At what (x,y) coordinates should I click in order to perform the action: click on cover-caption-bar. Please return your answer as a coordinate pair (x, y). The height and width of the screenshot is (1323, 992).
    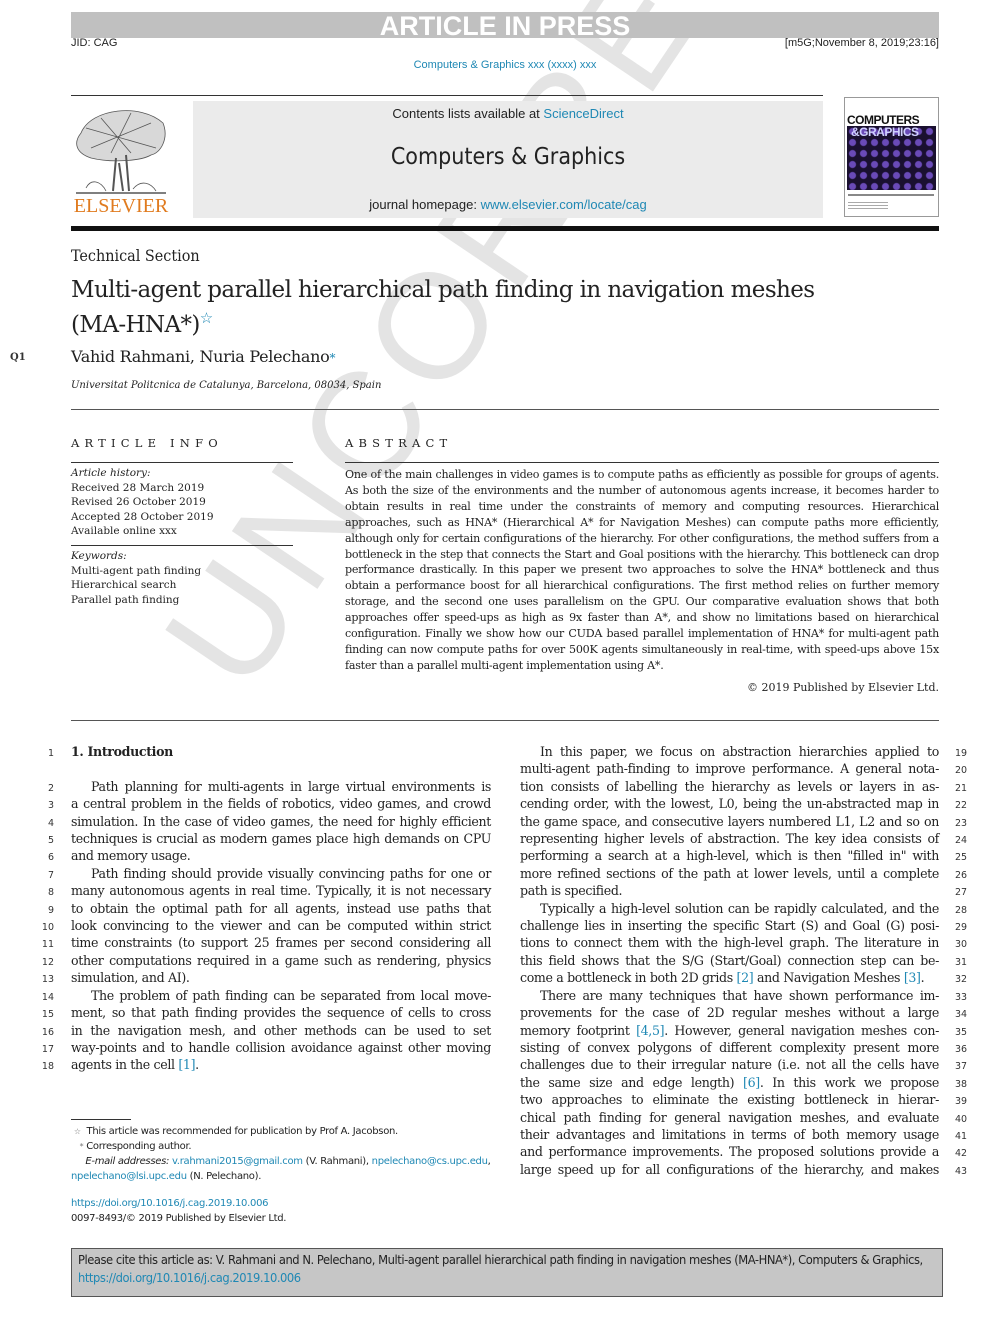
    Looking at the image, I should click on (891, 195).